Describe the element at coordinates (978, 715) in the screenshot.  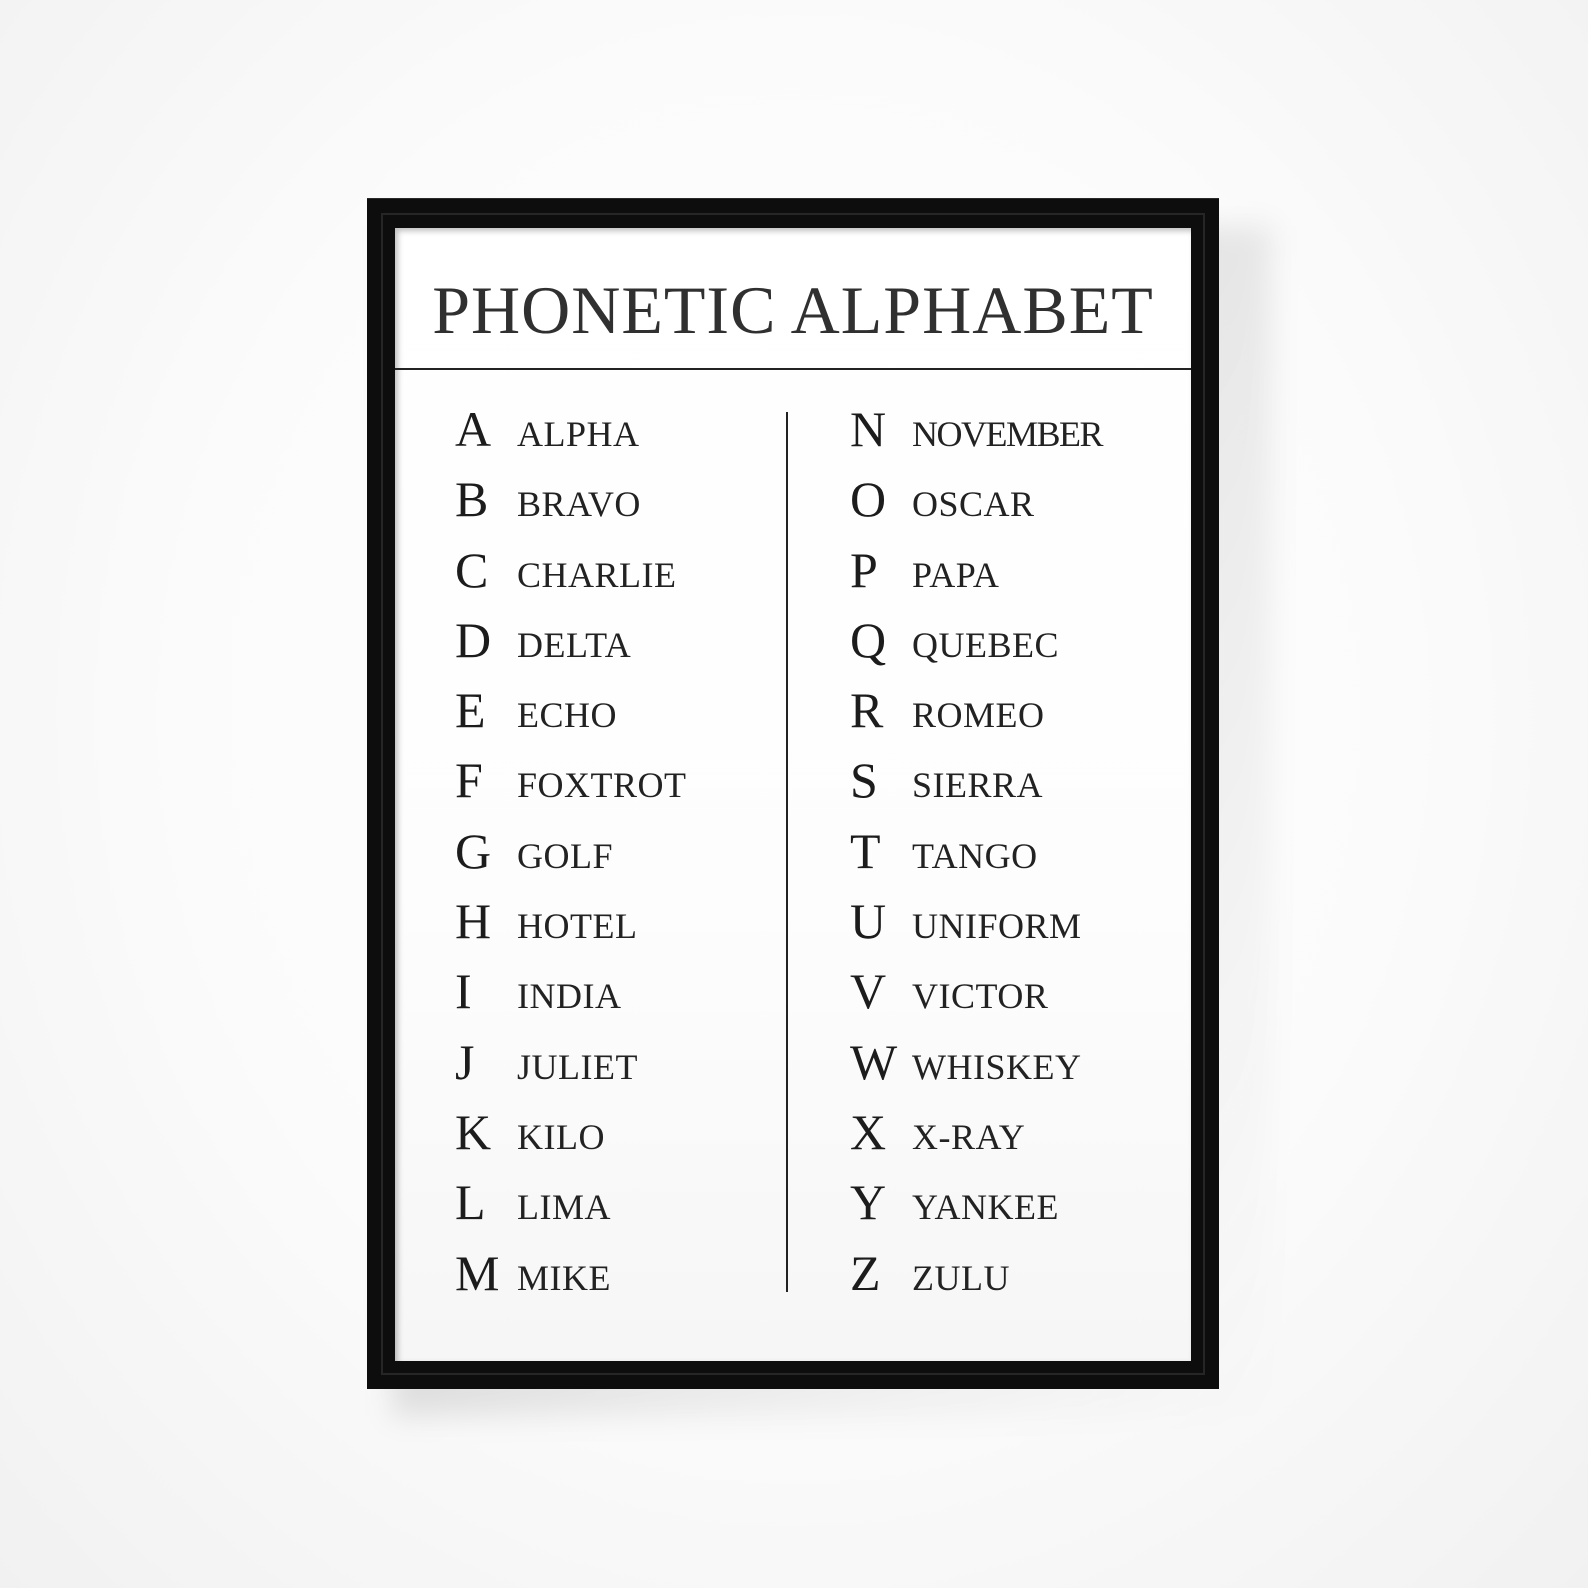
I see `row-code-word: ROMEO` at that location.